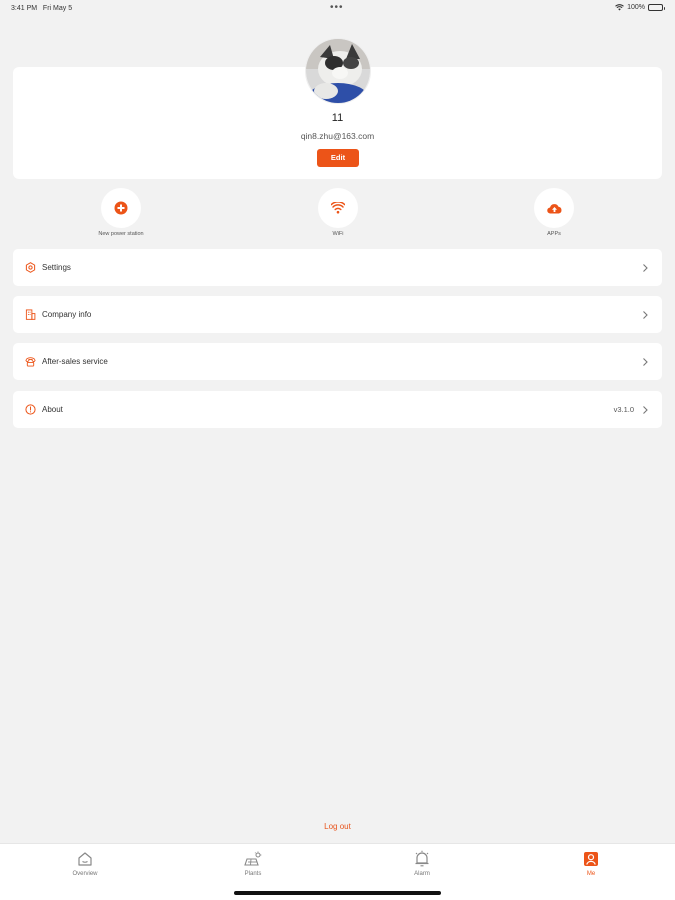  What do you see at coordinates (656, 7) in the screenshot?
I see `battery-icon` at bounding box center [656, 7].